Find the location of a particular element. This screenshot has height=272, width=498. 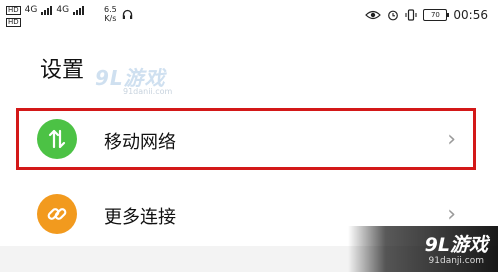

hd-badge-2: HD is located at coordinates (13, 22).